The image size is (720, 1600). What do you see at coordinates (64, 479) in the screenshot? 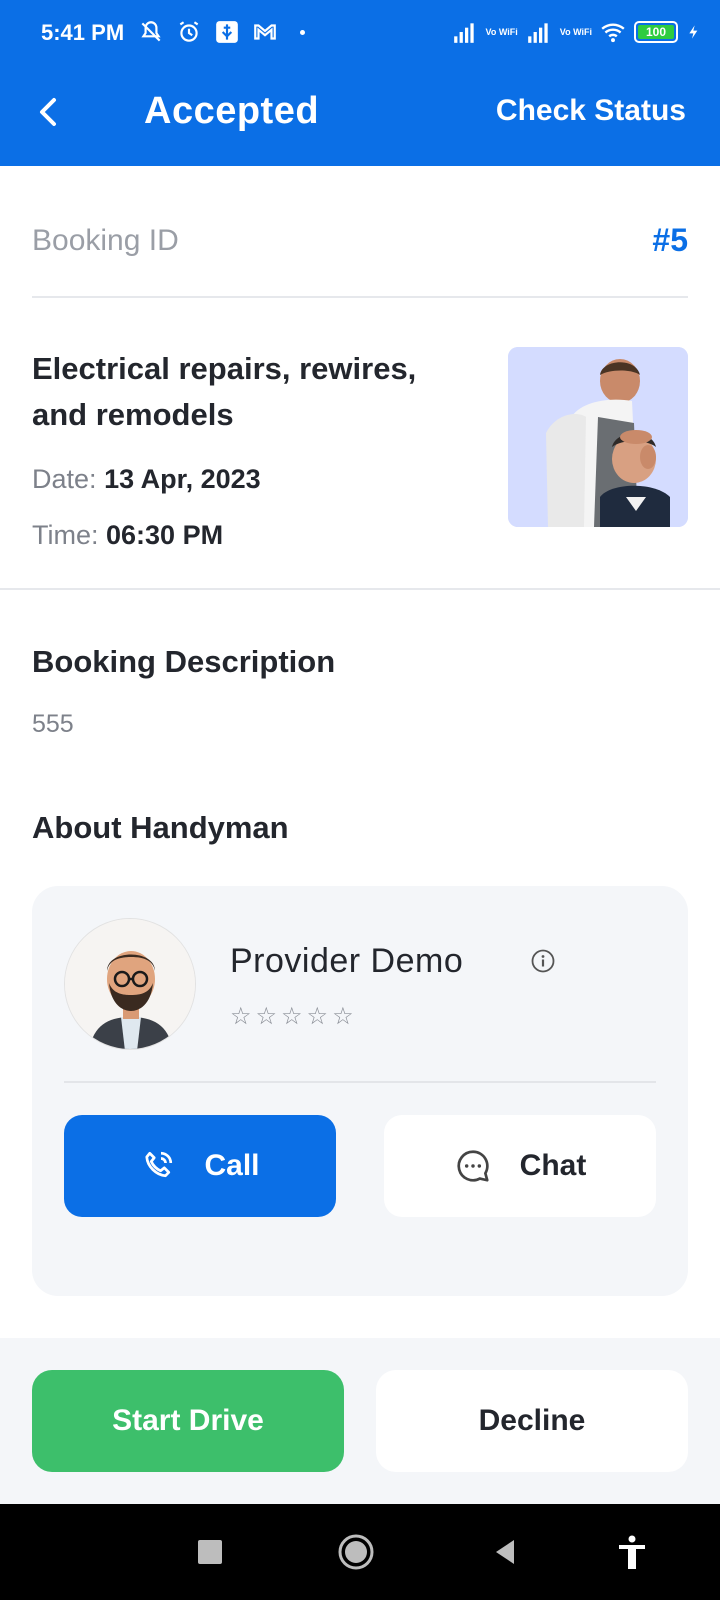
I see `date-label: Date:` at bounding box center [64, 479].